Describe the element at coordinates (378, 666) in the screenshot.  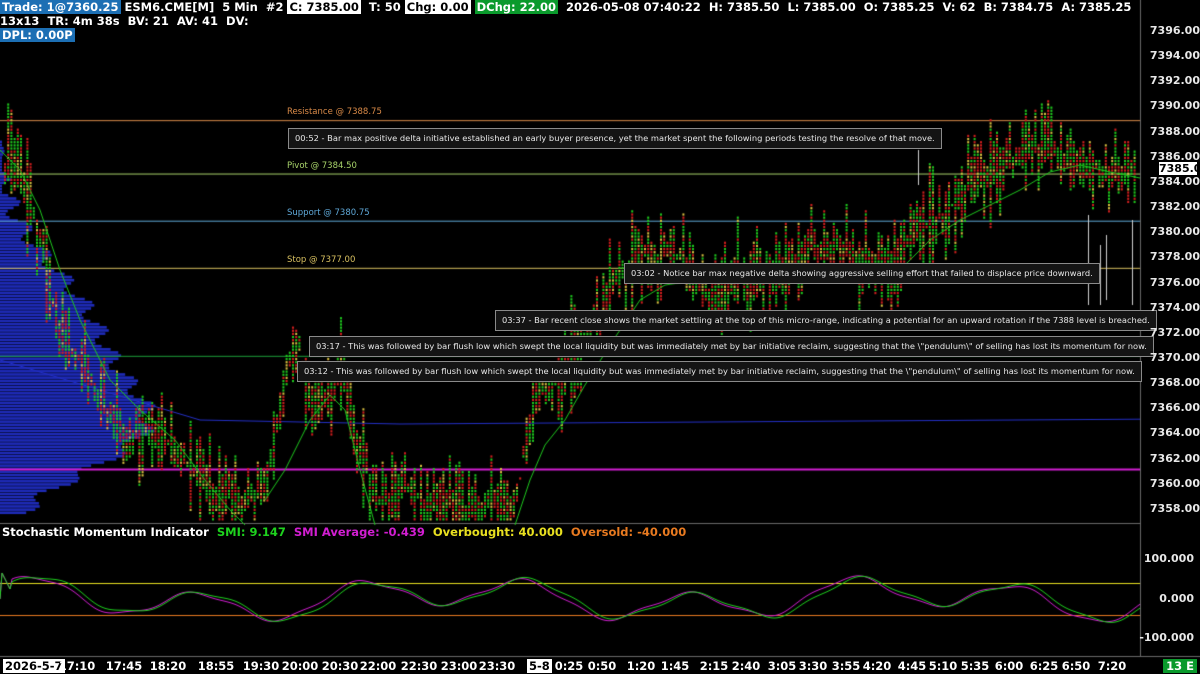
I see `time-axis-label: 22:00` at that location.